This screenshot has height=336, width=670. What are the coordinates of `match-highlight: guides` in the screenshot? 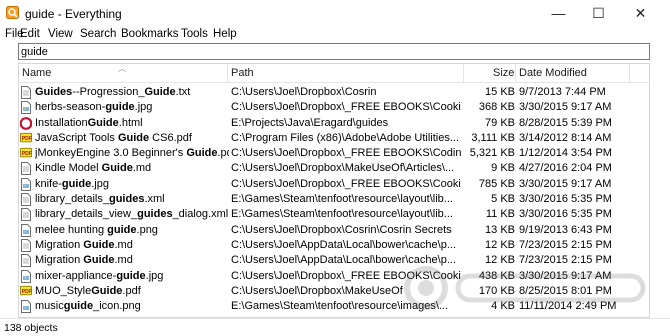 It's located at (126, 199).